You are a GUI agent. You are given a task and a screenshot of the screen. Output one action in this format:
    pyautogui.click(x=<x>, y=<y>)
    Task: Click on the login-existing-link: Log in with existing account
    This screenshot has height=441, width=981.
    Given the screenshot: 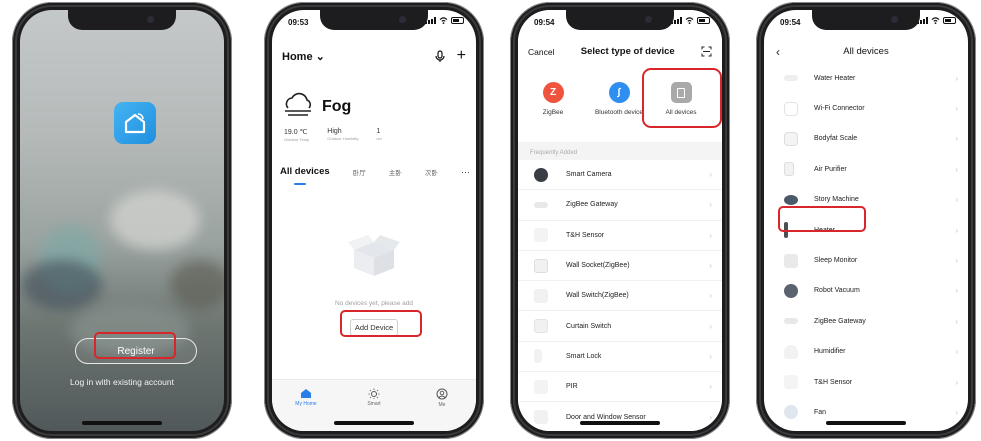 What is the action you would take?
    pyautogui.click(x=122, y=382)
    